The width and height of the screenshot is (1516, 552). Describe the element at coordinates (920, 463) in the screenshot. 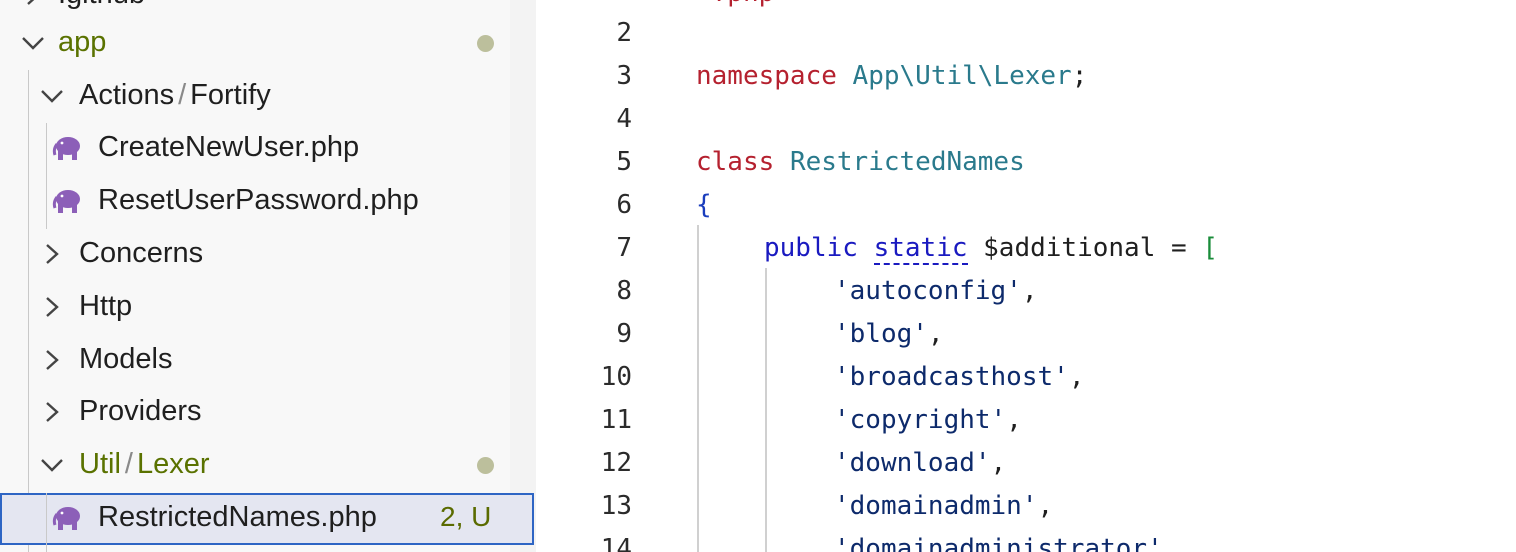

I see `code-text: 'download',` at that location.